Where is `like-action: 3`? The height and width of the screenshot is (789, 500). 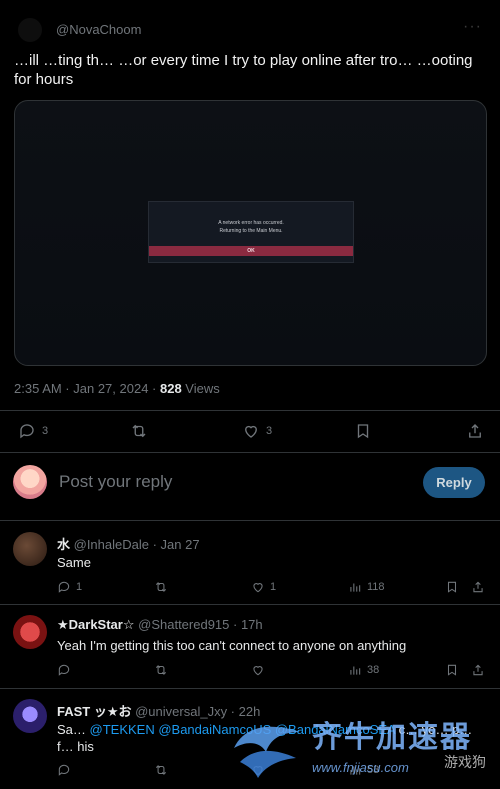
like-action: 3 is located at coordinates (257, 431).